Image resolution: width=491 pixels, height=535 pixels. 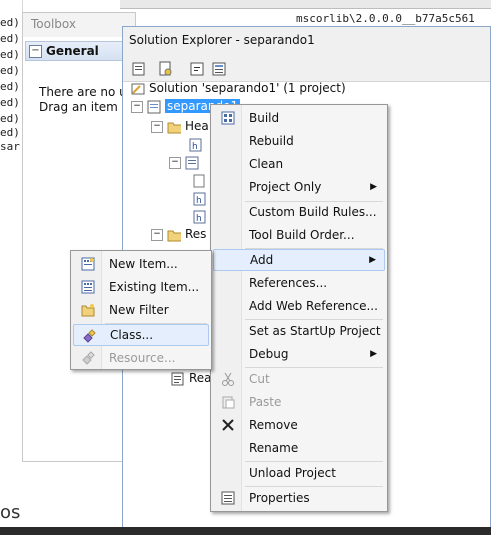 I want to click on properties-toolbar-button, so click(x=139, y=69).